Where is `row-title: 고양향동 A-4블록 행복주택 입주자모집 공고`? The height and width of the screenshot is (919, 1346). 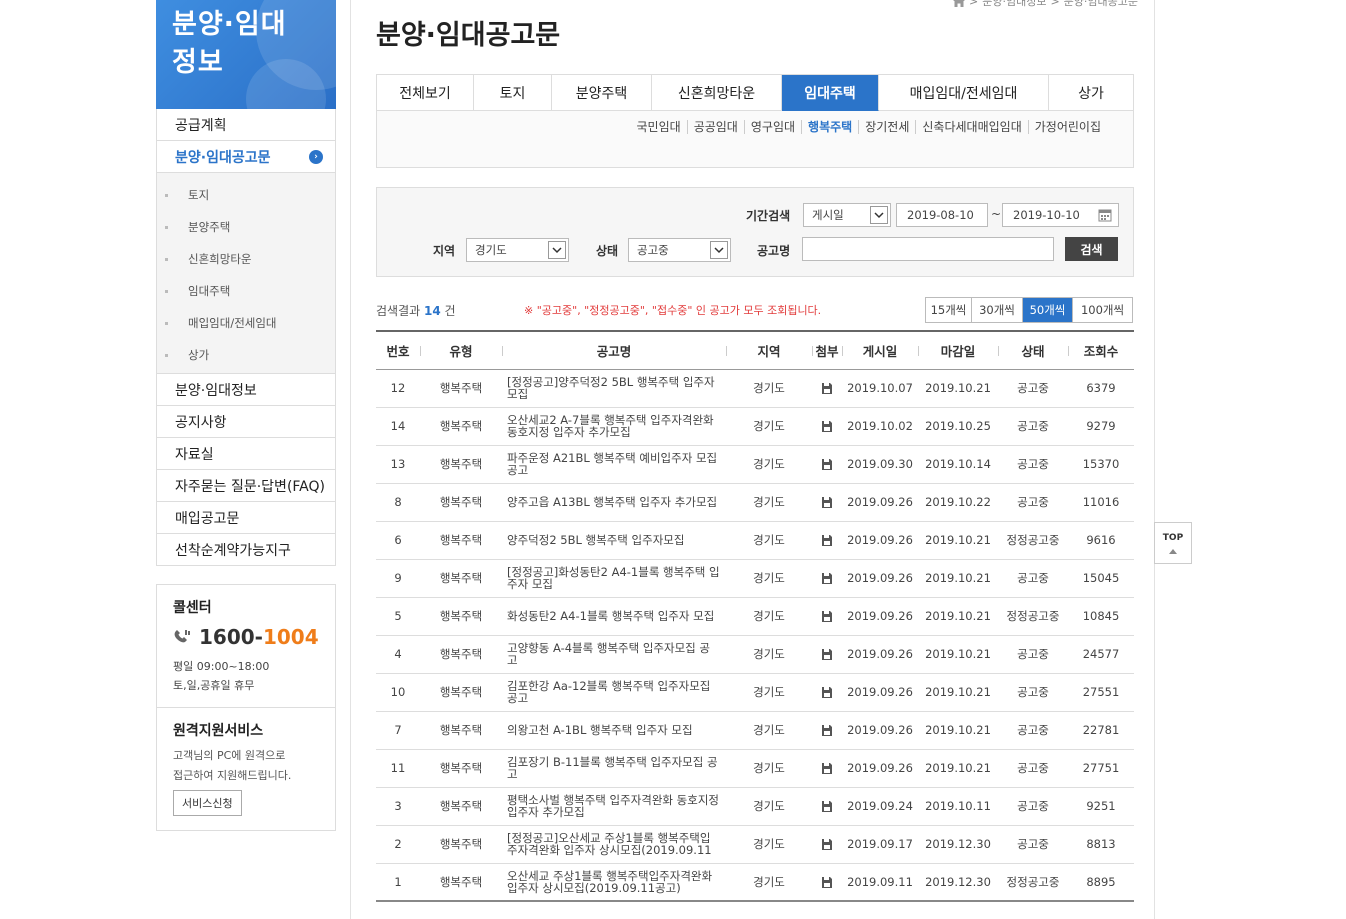
row-title: 고양향동 A-4블록 행복주택 입주자모집 공고 is located at coordinates (614, 654).